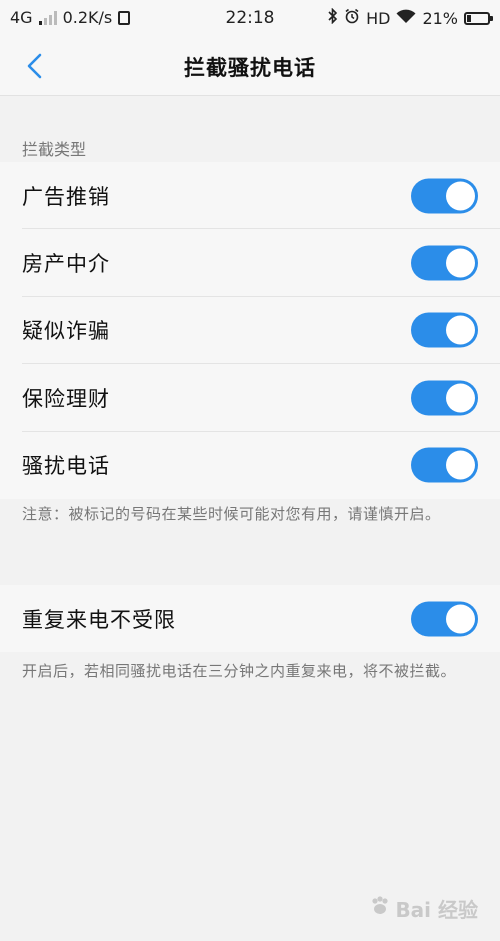 The width and height of the screenshot is (500, 941). I want to click on item-label: 保险理财, so click(66, 398).